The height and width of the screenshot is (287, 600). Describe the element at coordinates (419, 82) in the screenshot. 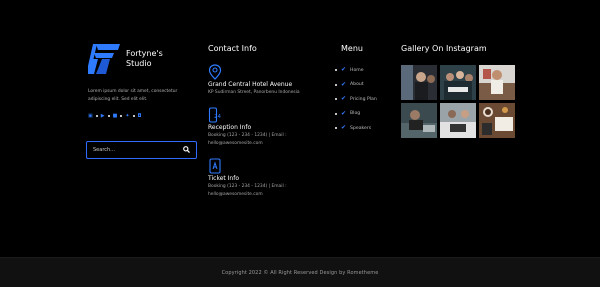

I see `gallery-photo-people-talking` at that location.